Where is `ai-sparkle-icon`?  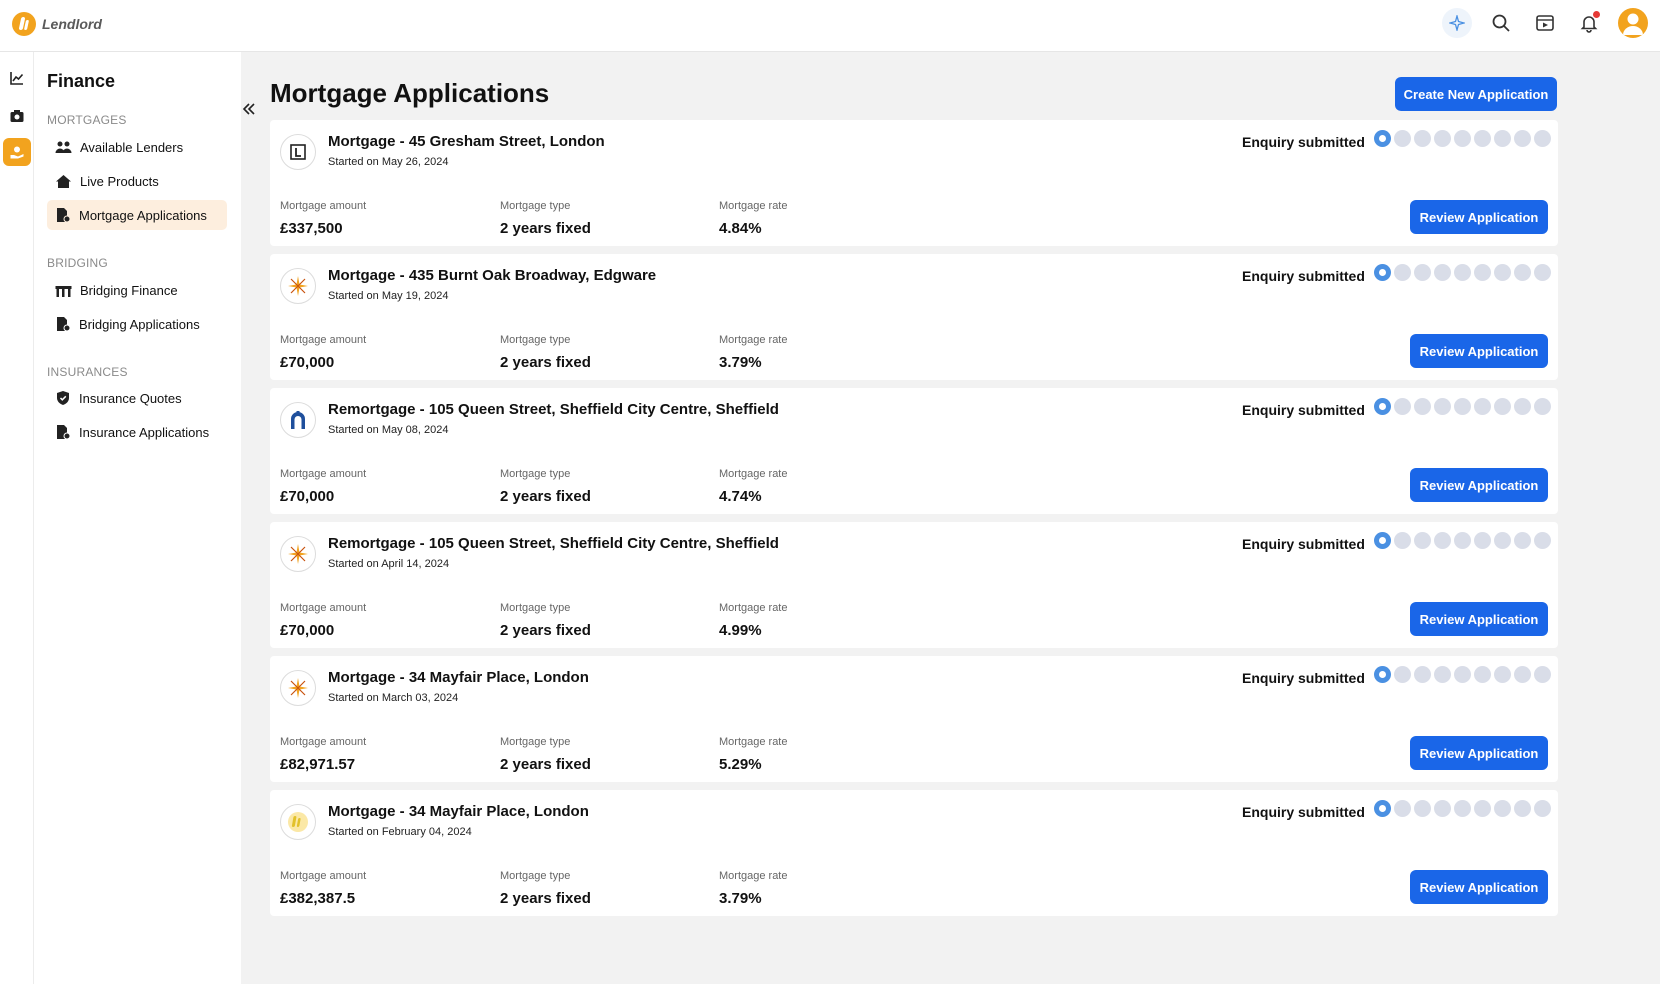 ai-sparkle-icon is located at coordinates (1457, 23).